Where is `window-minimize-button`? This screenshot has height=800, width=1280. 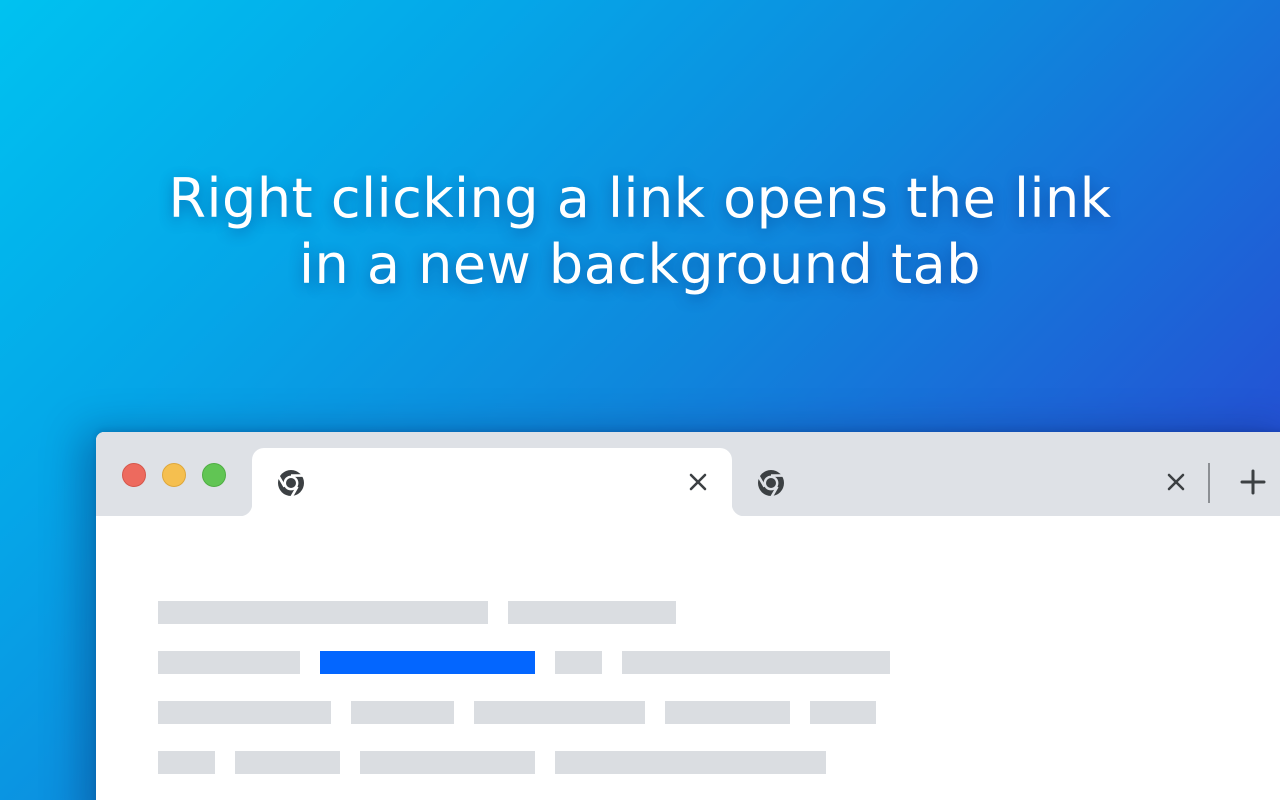
window-minimize-button is located at coordinates (174, 475).